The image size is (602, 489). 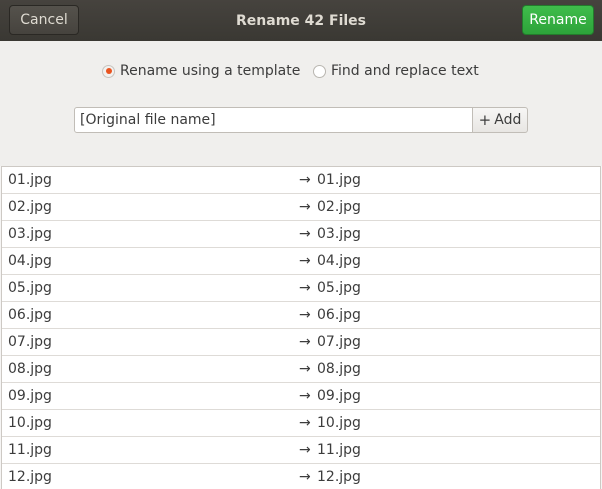 I want to click on file-row: 05.jpg → 05.jpg, so click(x=301, y=288).